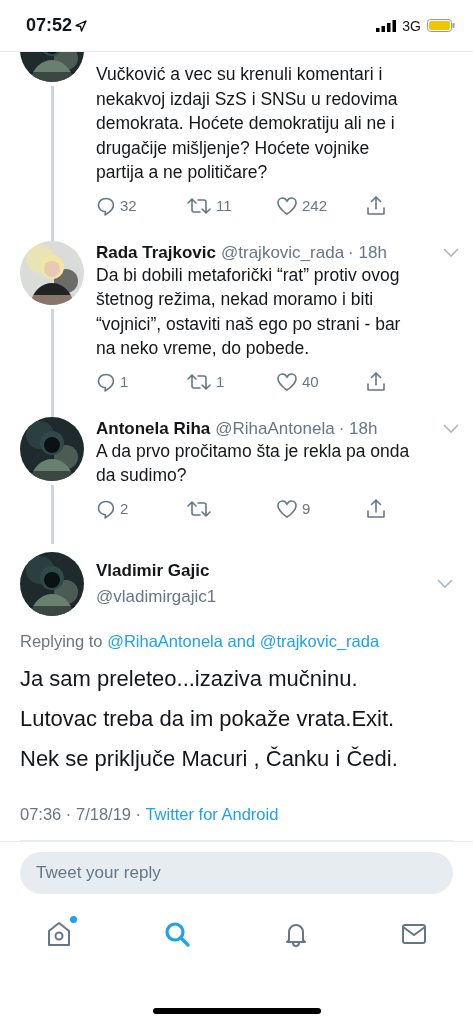  Describe the element at coordinates (266, 596) in the screenshot. I see `user-handle: @vladimirgajic1` at that location.